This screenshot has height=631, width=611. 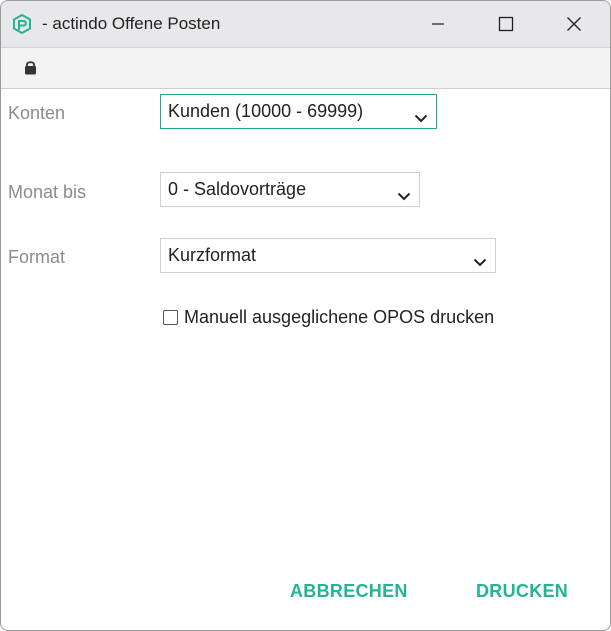 I want to click on maximize-button, so click(x=506, y=24).